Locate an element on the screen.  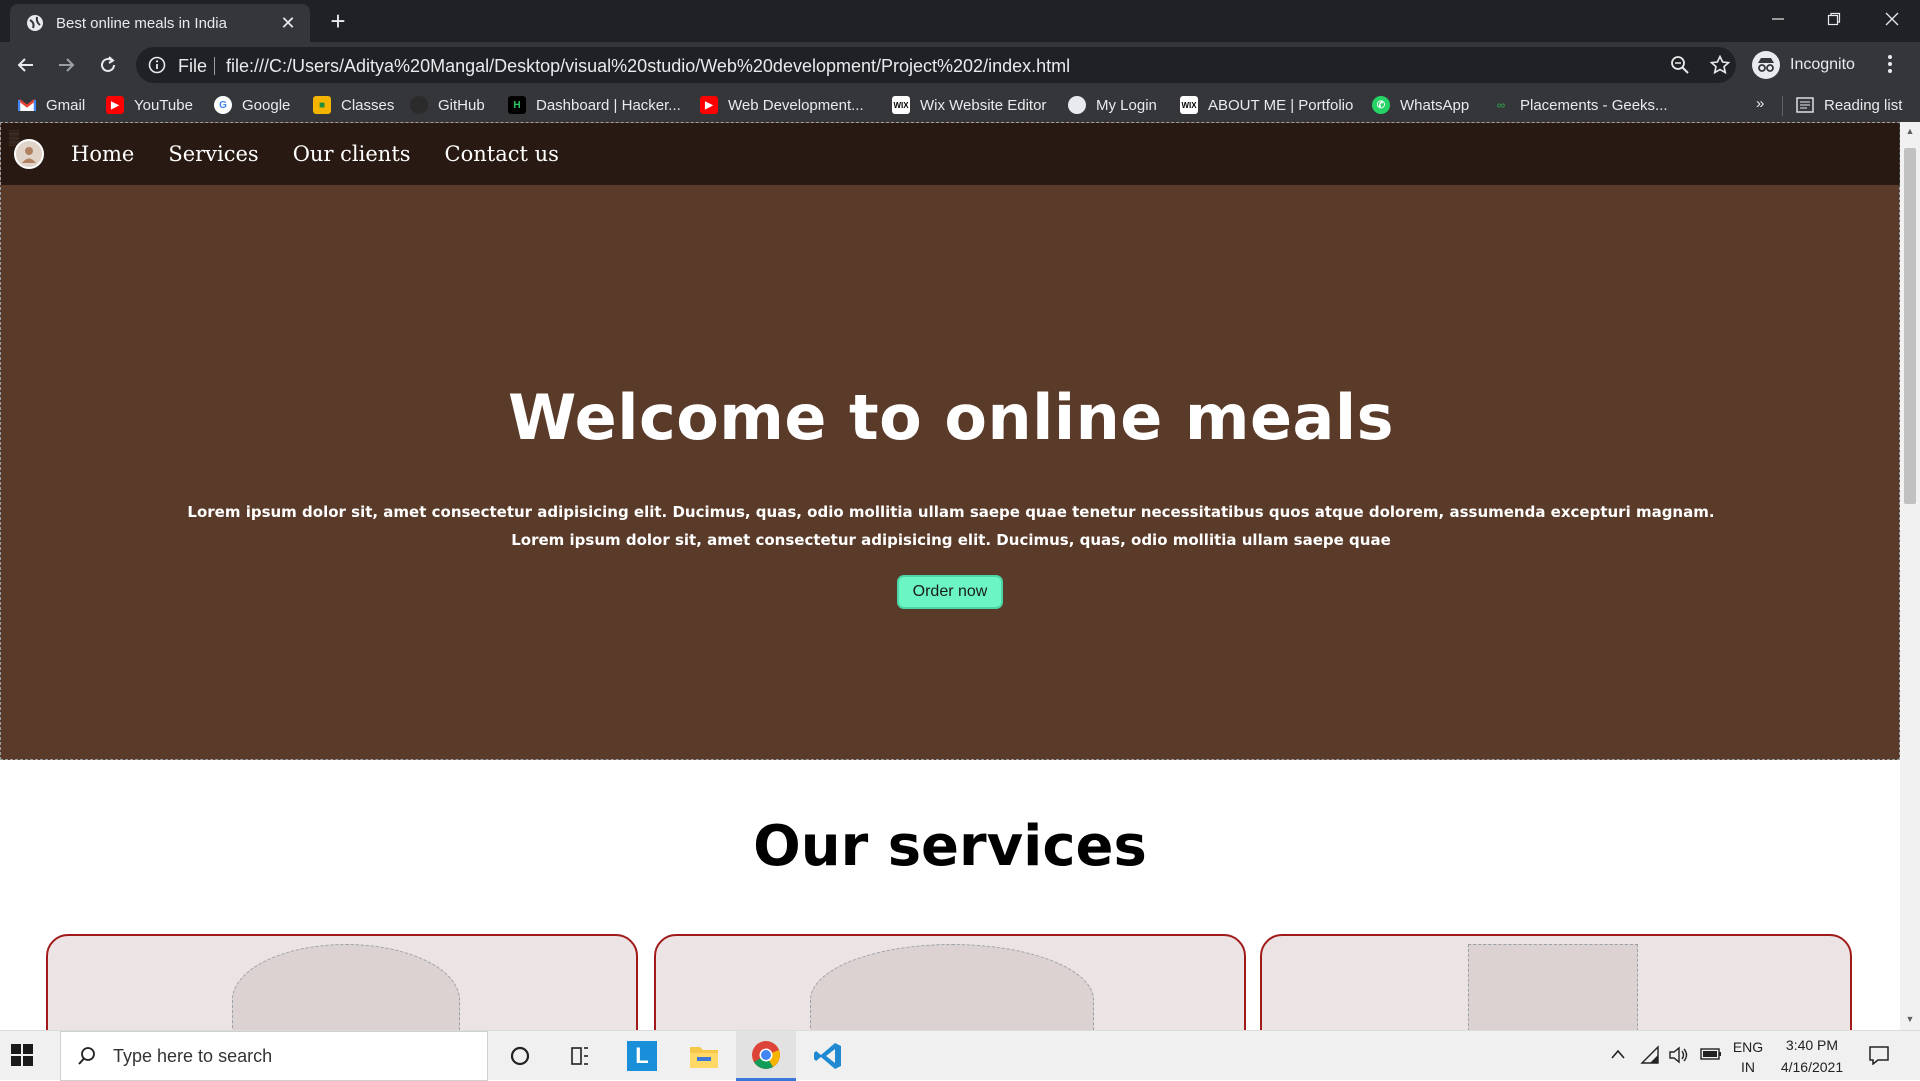
forward-button is located at coordinates (66, 65).